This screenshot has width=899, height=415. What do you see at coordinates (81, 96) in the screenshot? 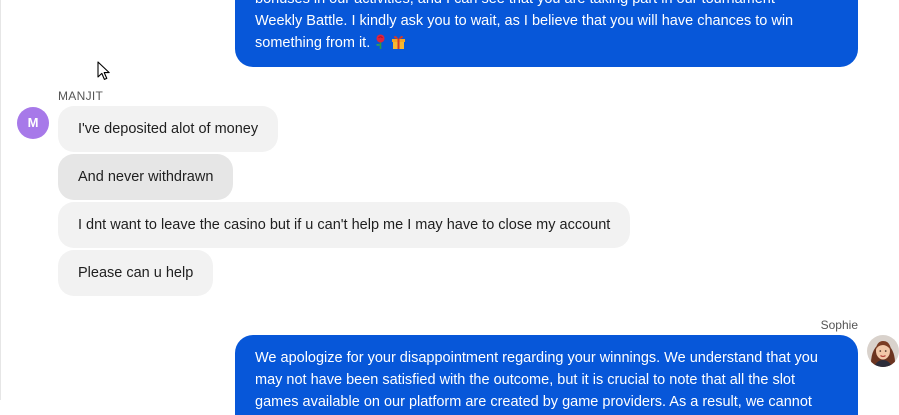
I see `user-sender-name: MANJIT` at bounding box center [81, 96].